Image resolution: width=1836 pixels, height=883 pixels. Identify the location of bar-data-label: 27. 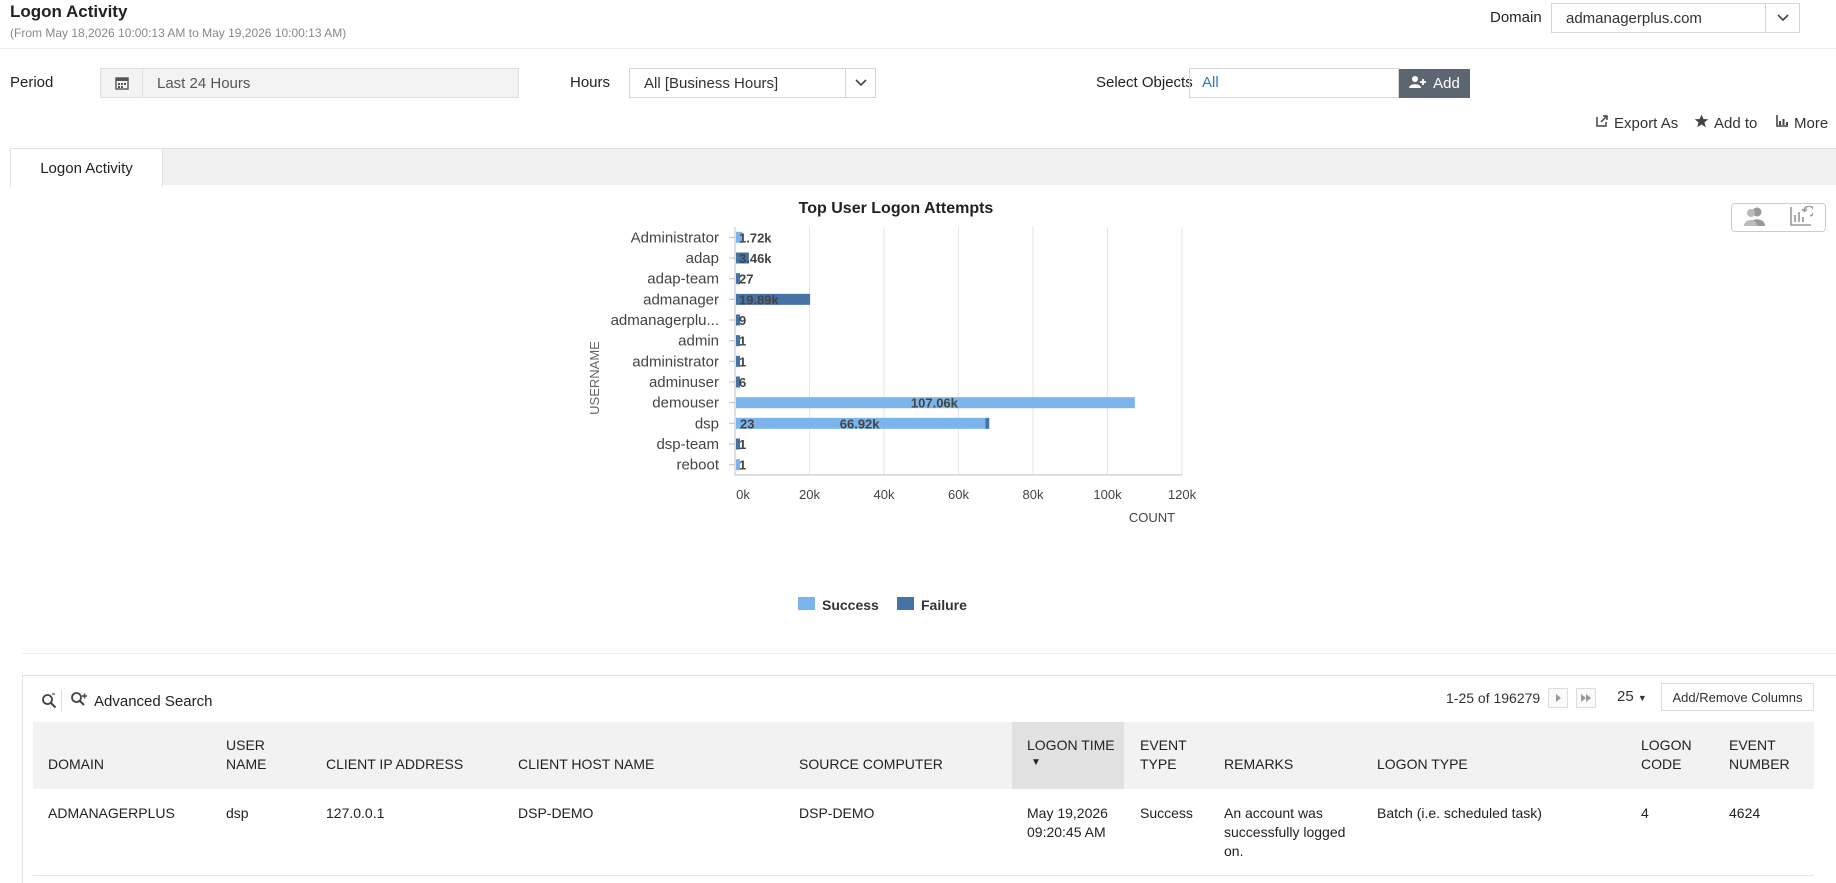
(746, 279).